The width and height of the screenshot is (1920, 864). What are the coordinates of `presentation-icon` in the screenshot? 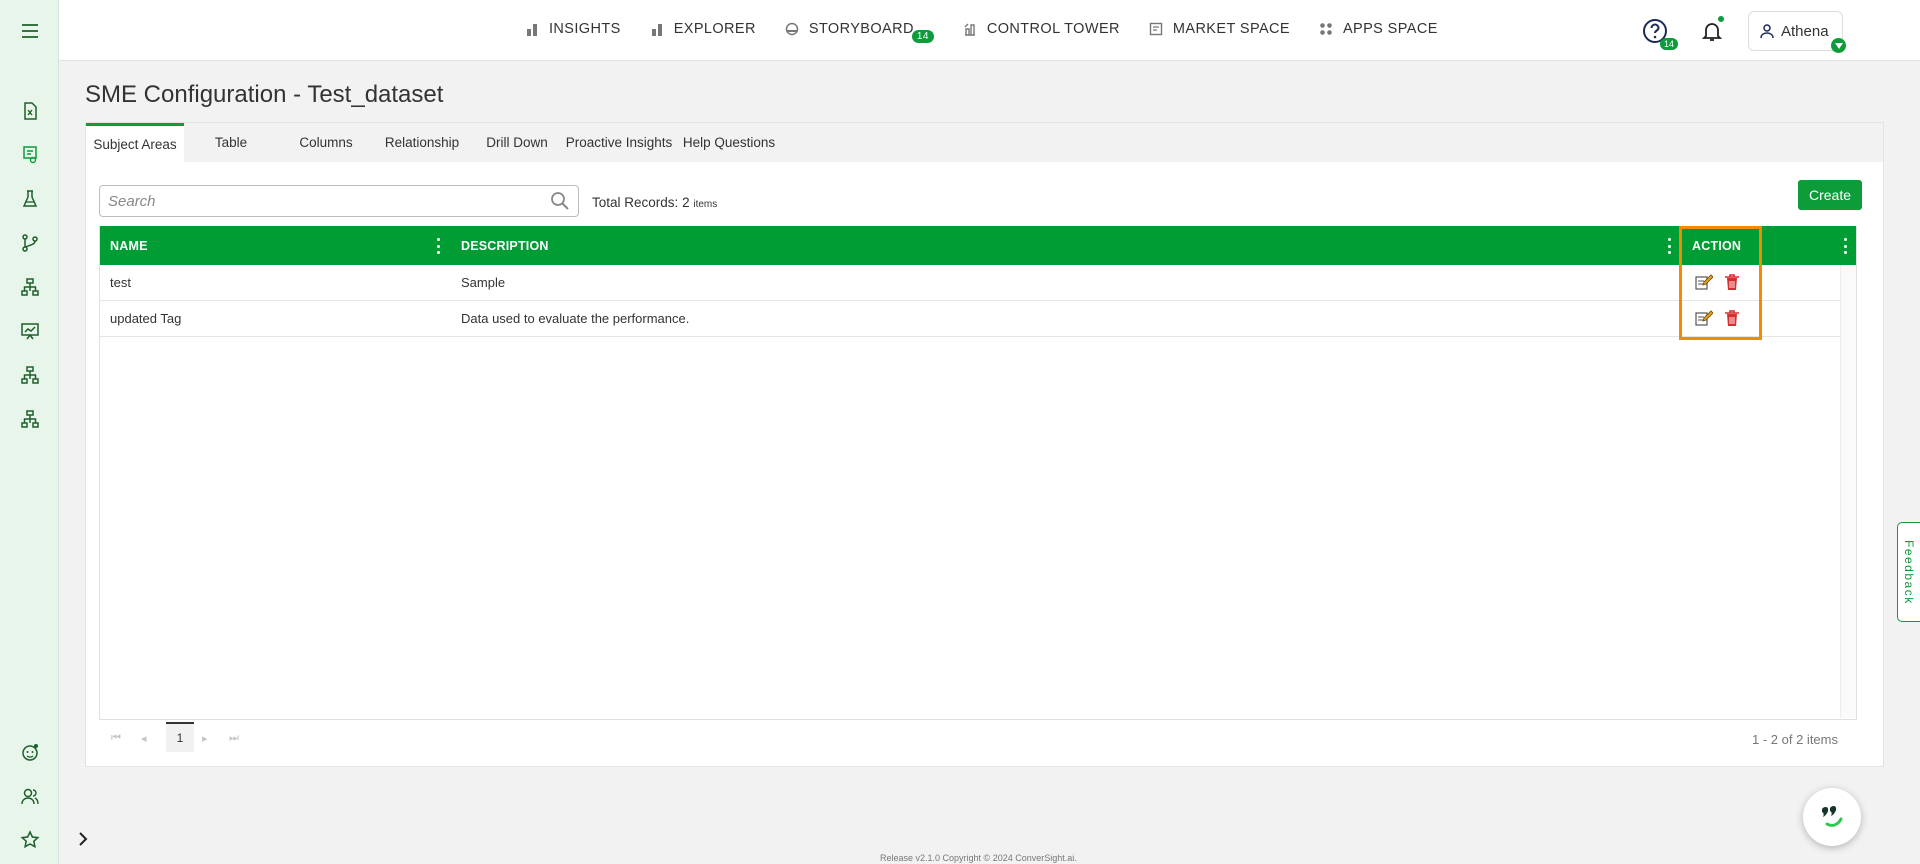 It's located at (30, 331).